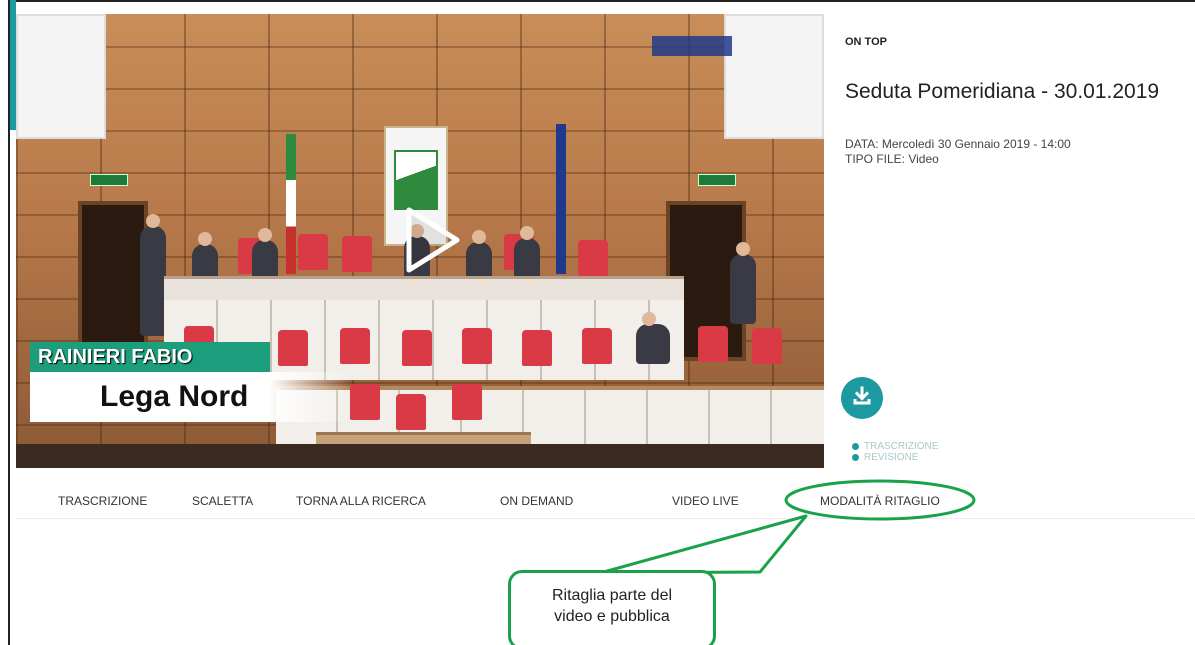 The height and width of the screenshot is (645, 1195). Describe the element at coordinates (692, 46) in the screenshot. I see `channel-logo` at that location.